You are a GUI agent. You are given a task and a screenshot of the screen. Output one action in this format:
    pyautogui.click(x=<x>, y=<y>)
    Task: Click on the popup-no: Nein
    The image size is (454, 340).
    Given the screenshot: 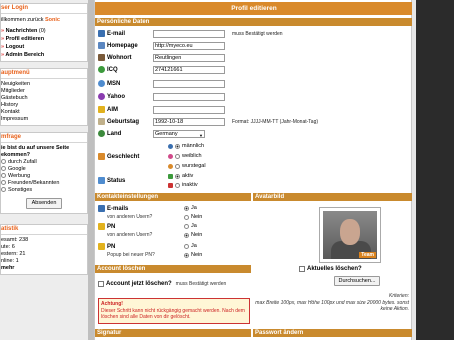 What is the action you would take?
    pyautogui.click(x=193, y=255)
    